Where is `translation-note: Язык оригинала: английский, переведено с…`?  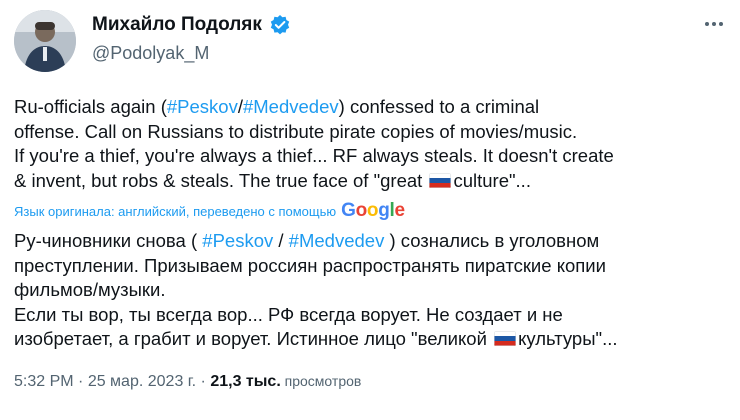 translation-note: Язык оригинала: английский, переведено с… is located at coordinates (175, 211).